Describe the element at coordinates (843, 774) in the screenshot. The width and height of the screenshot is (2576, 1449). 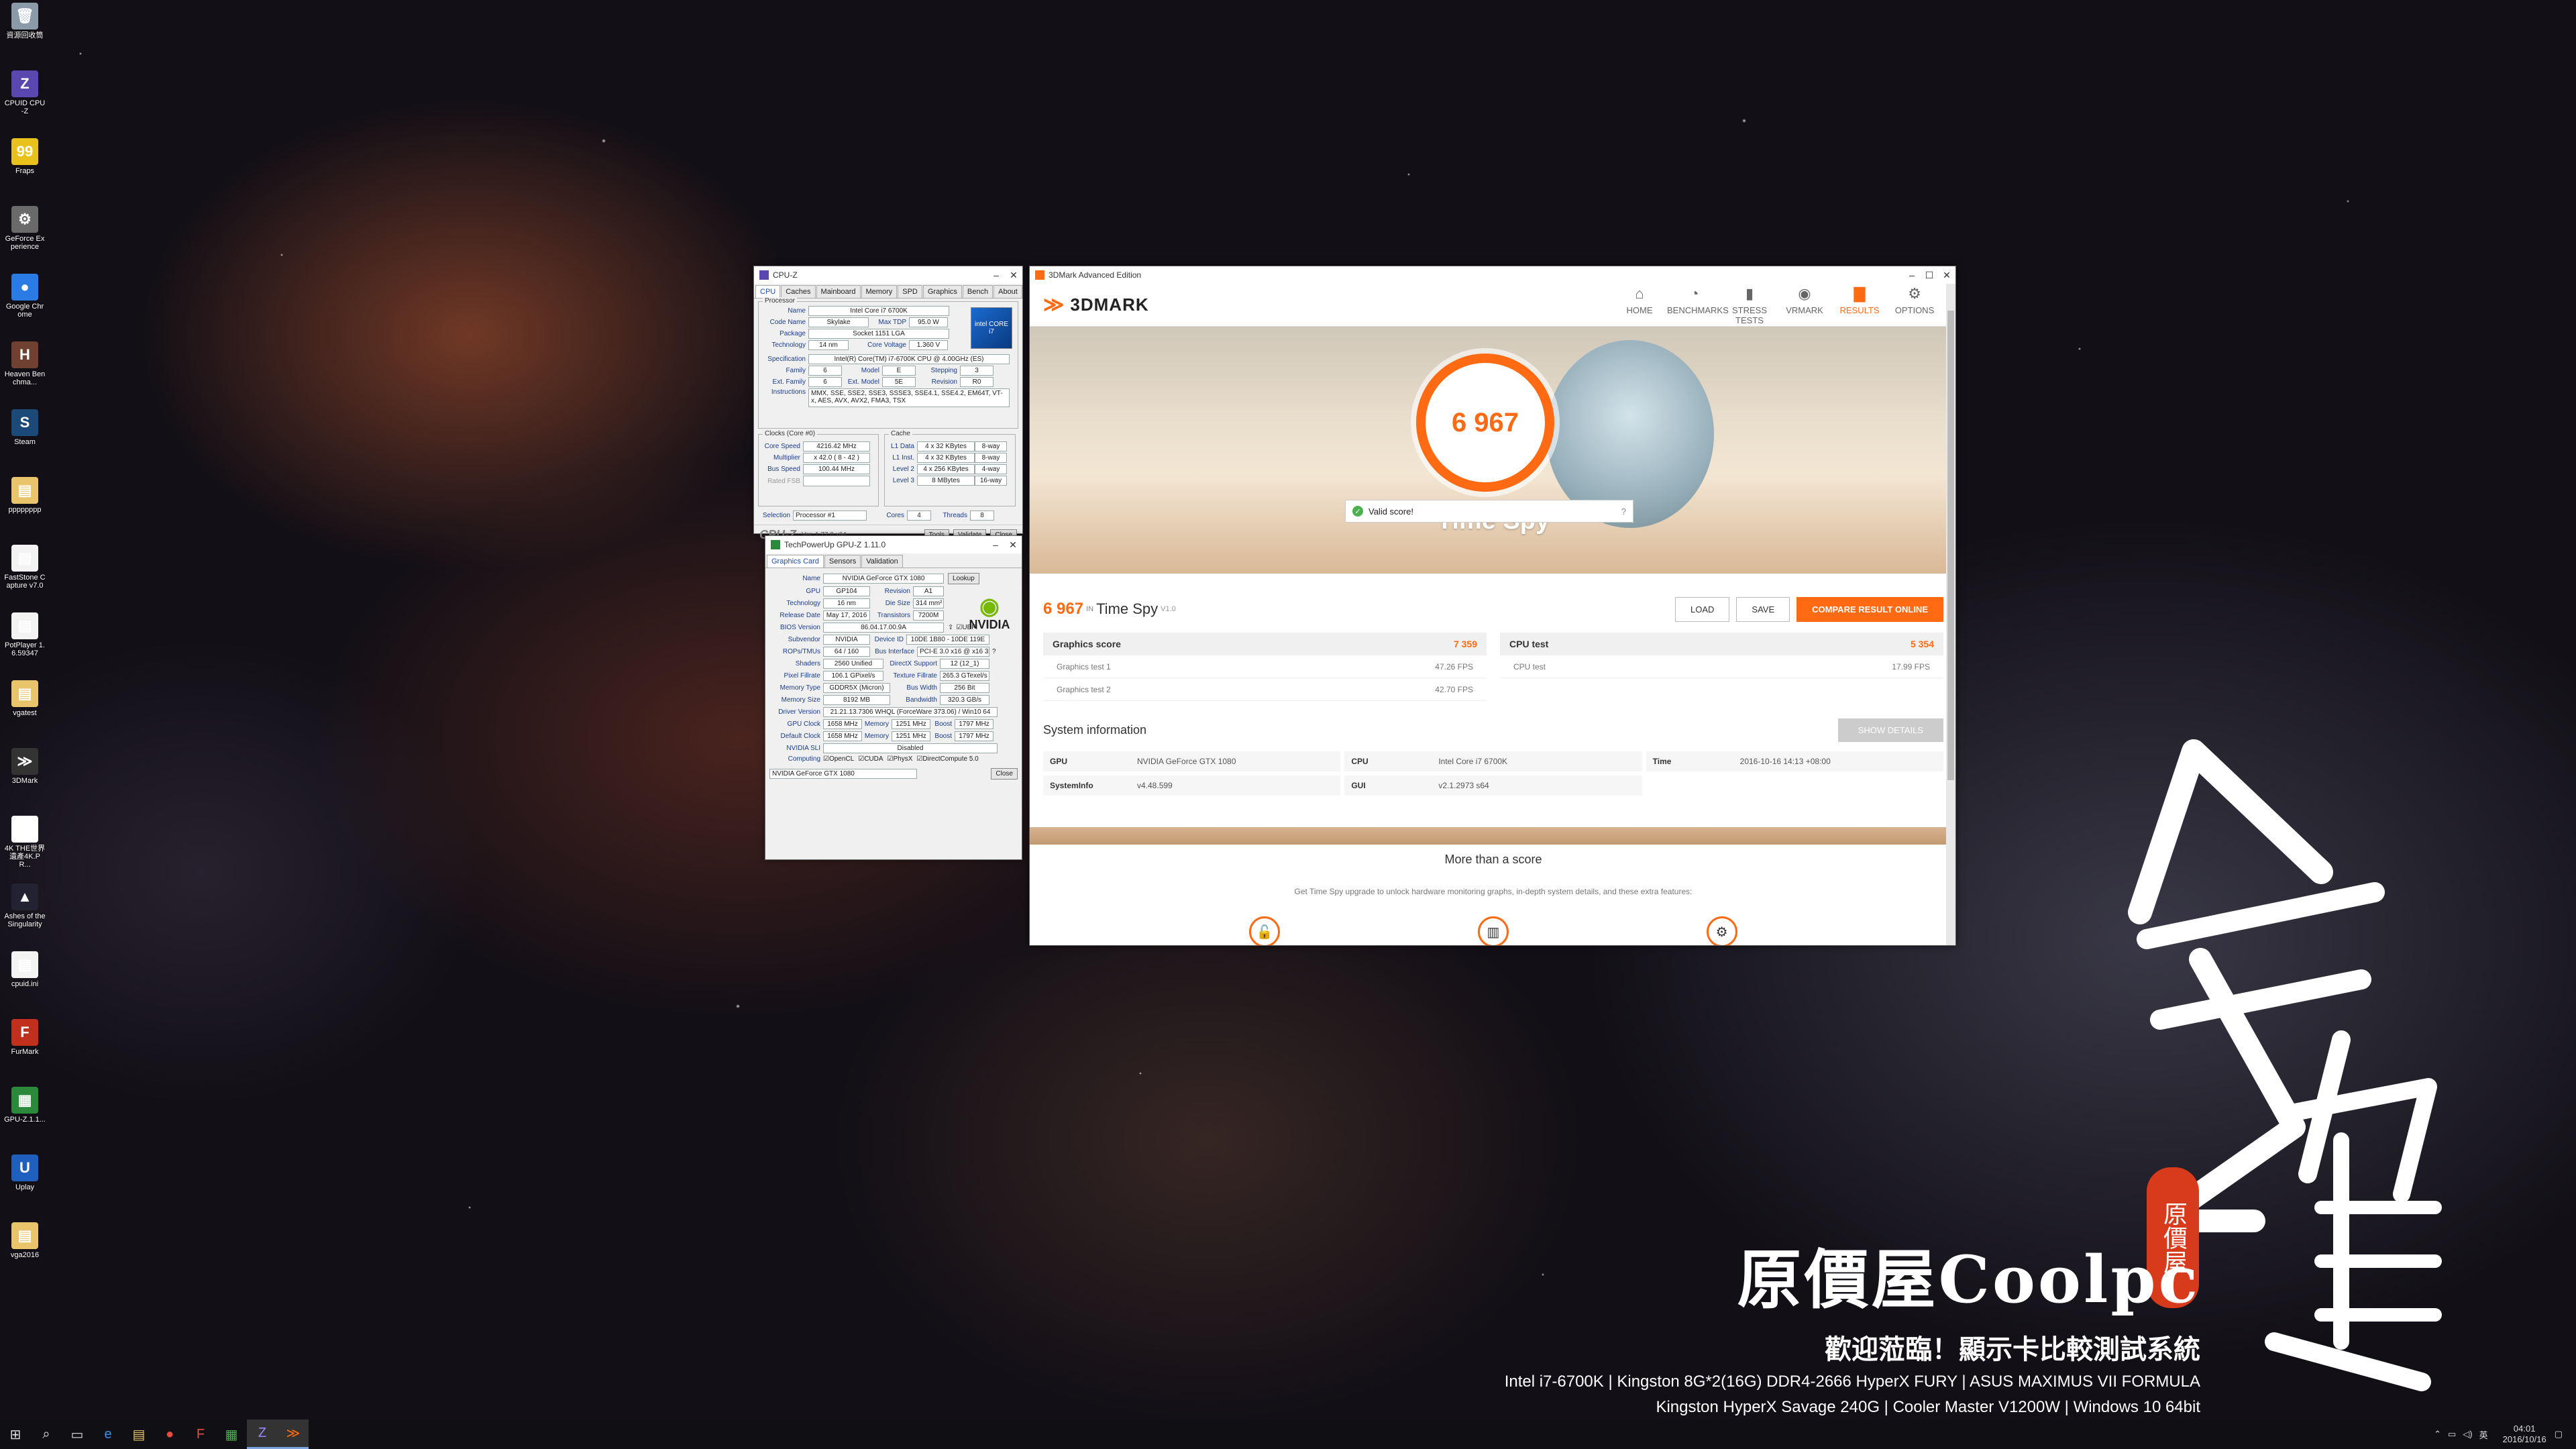
I see `gpu-select-dropdown: NVIDIA GeForce GTX 1080` at that location.